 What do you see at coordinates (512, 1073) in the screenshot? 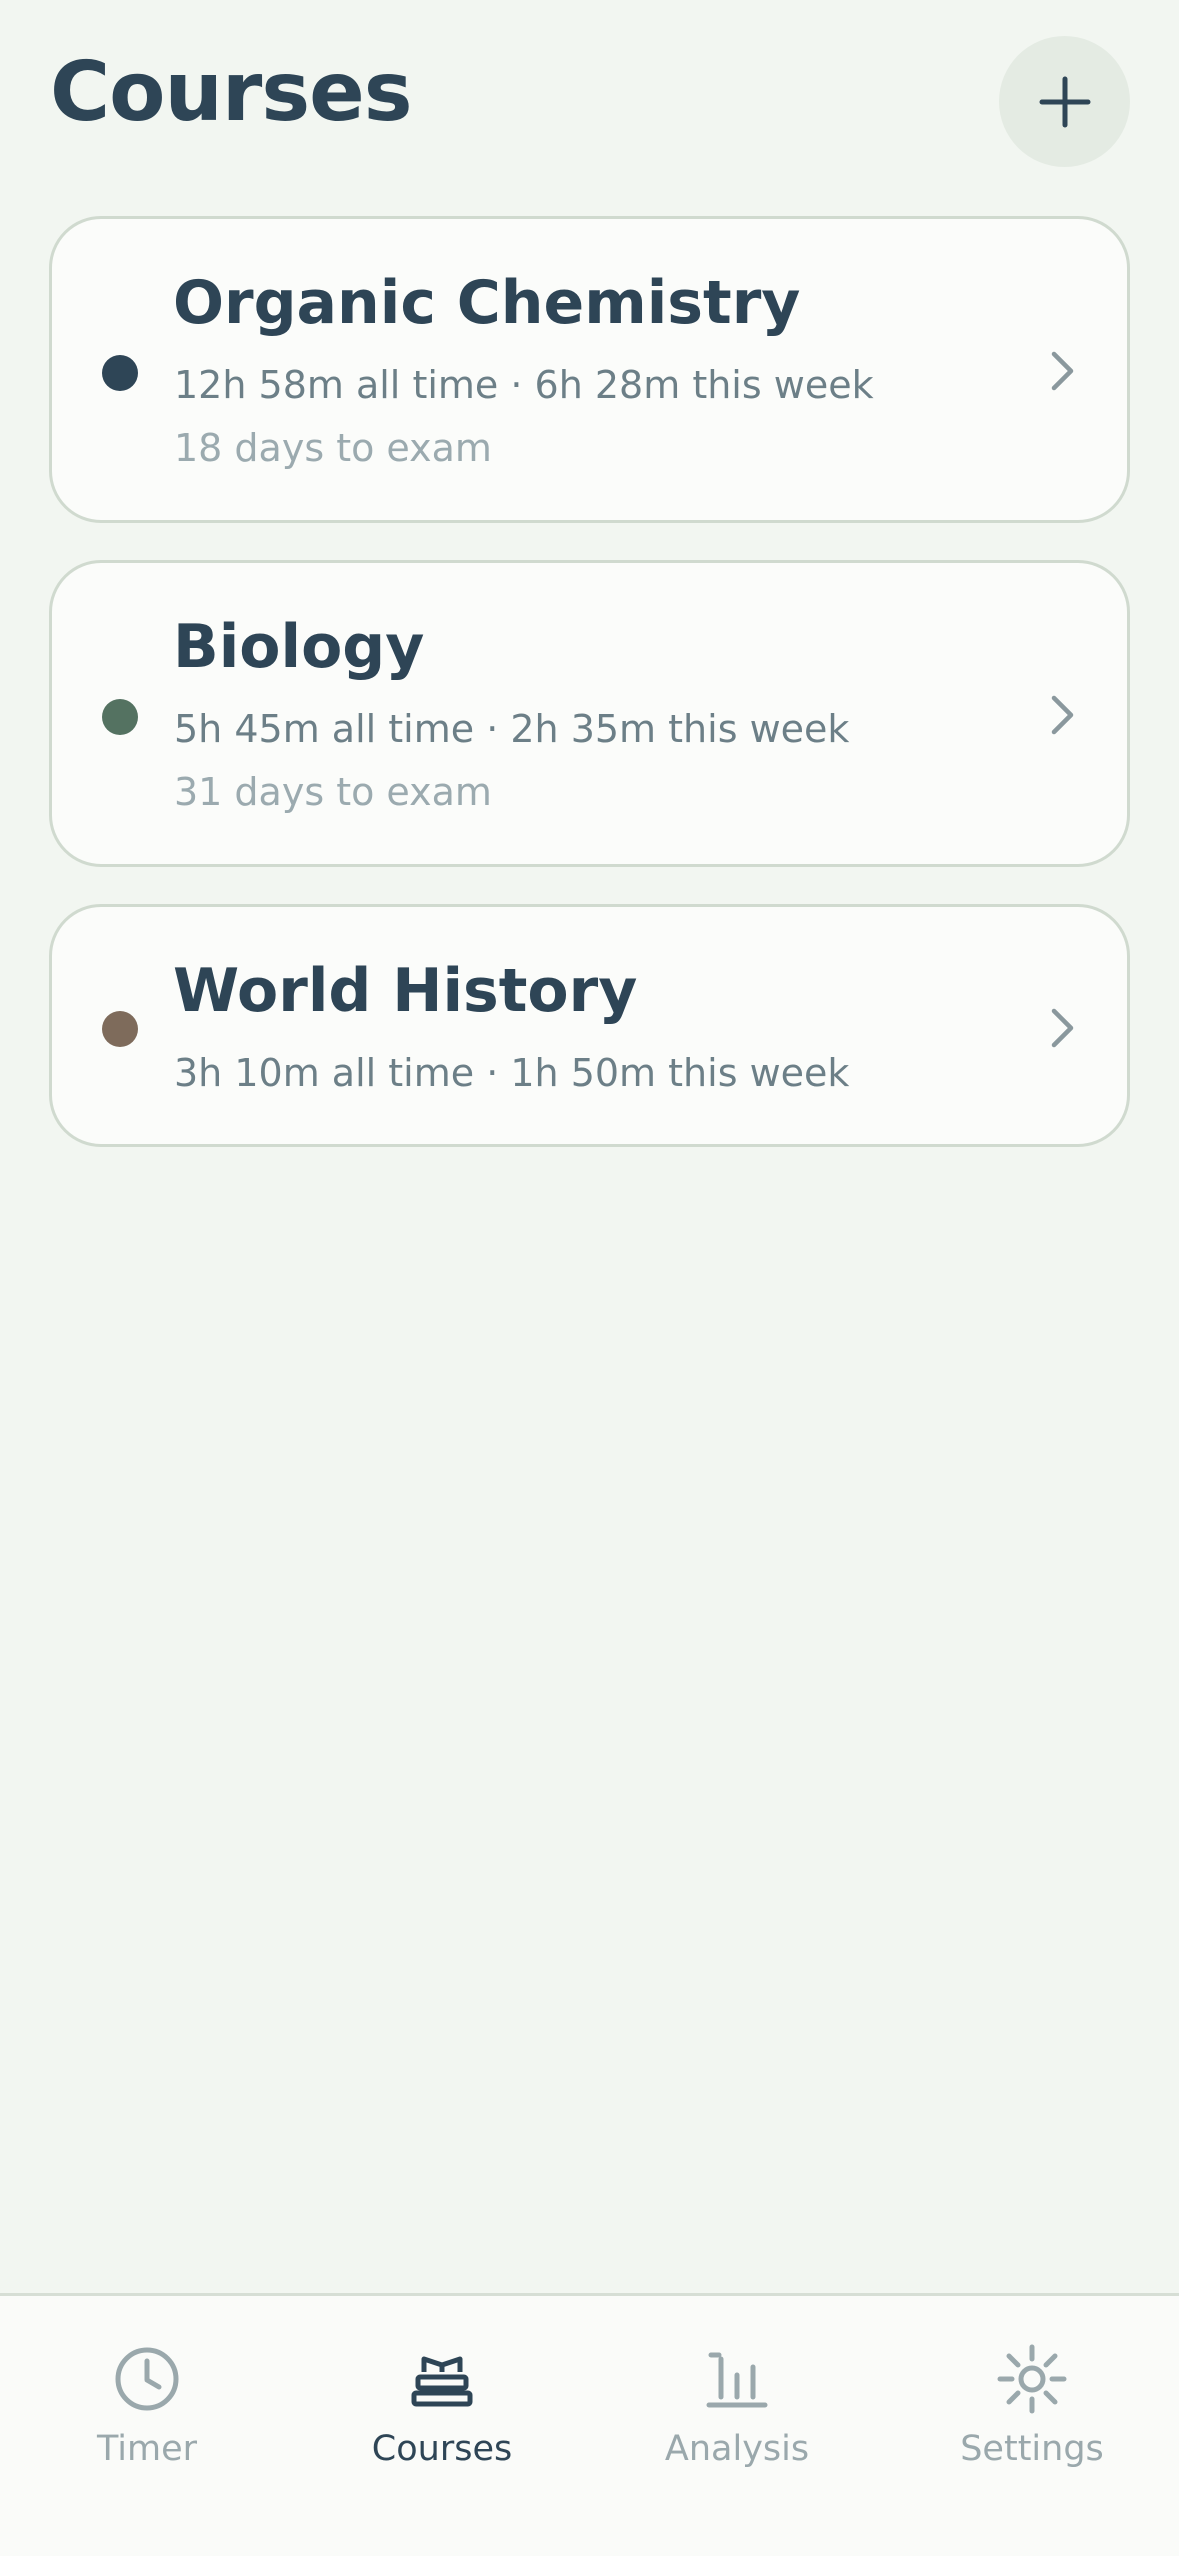
I see `course-stats: 3h 10m all time · 1h 50m this week` at bounding box center [512, 1073].